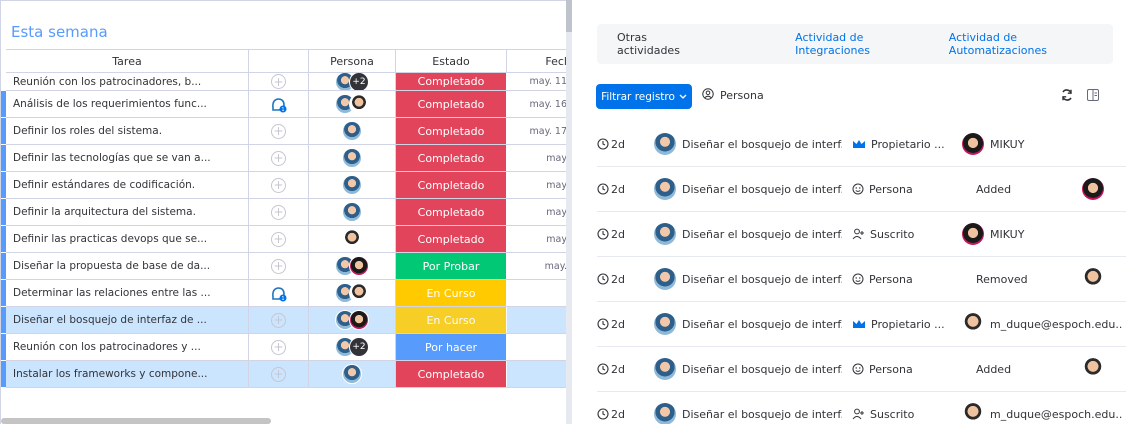  I want to click on filter-log-button: Filtrar registro, so click(644, 96).